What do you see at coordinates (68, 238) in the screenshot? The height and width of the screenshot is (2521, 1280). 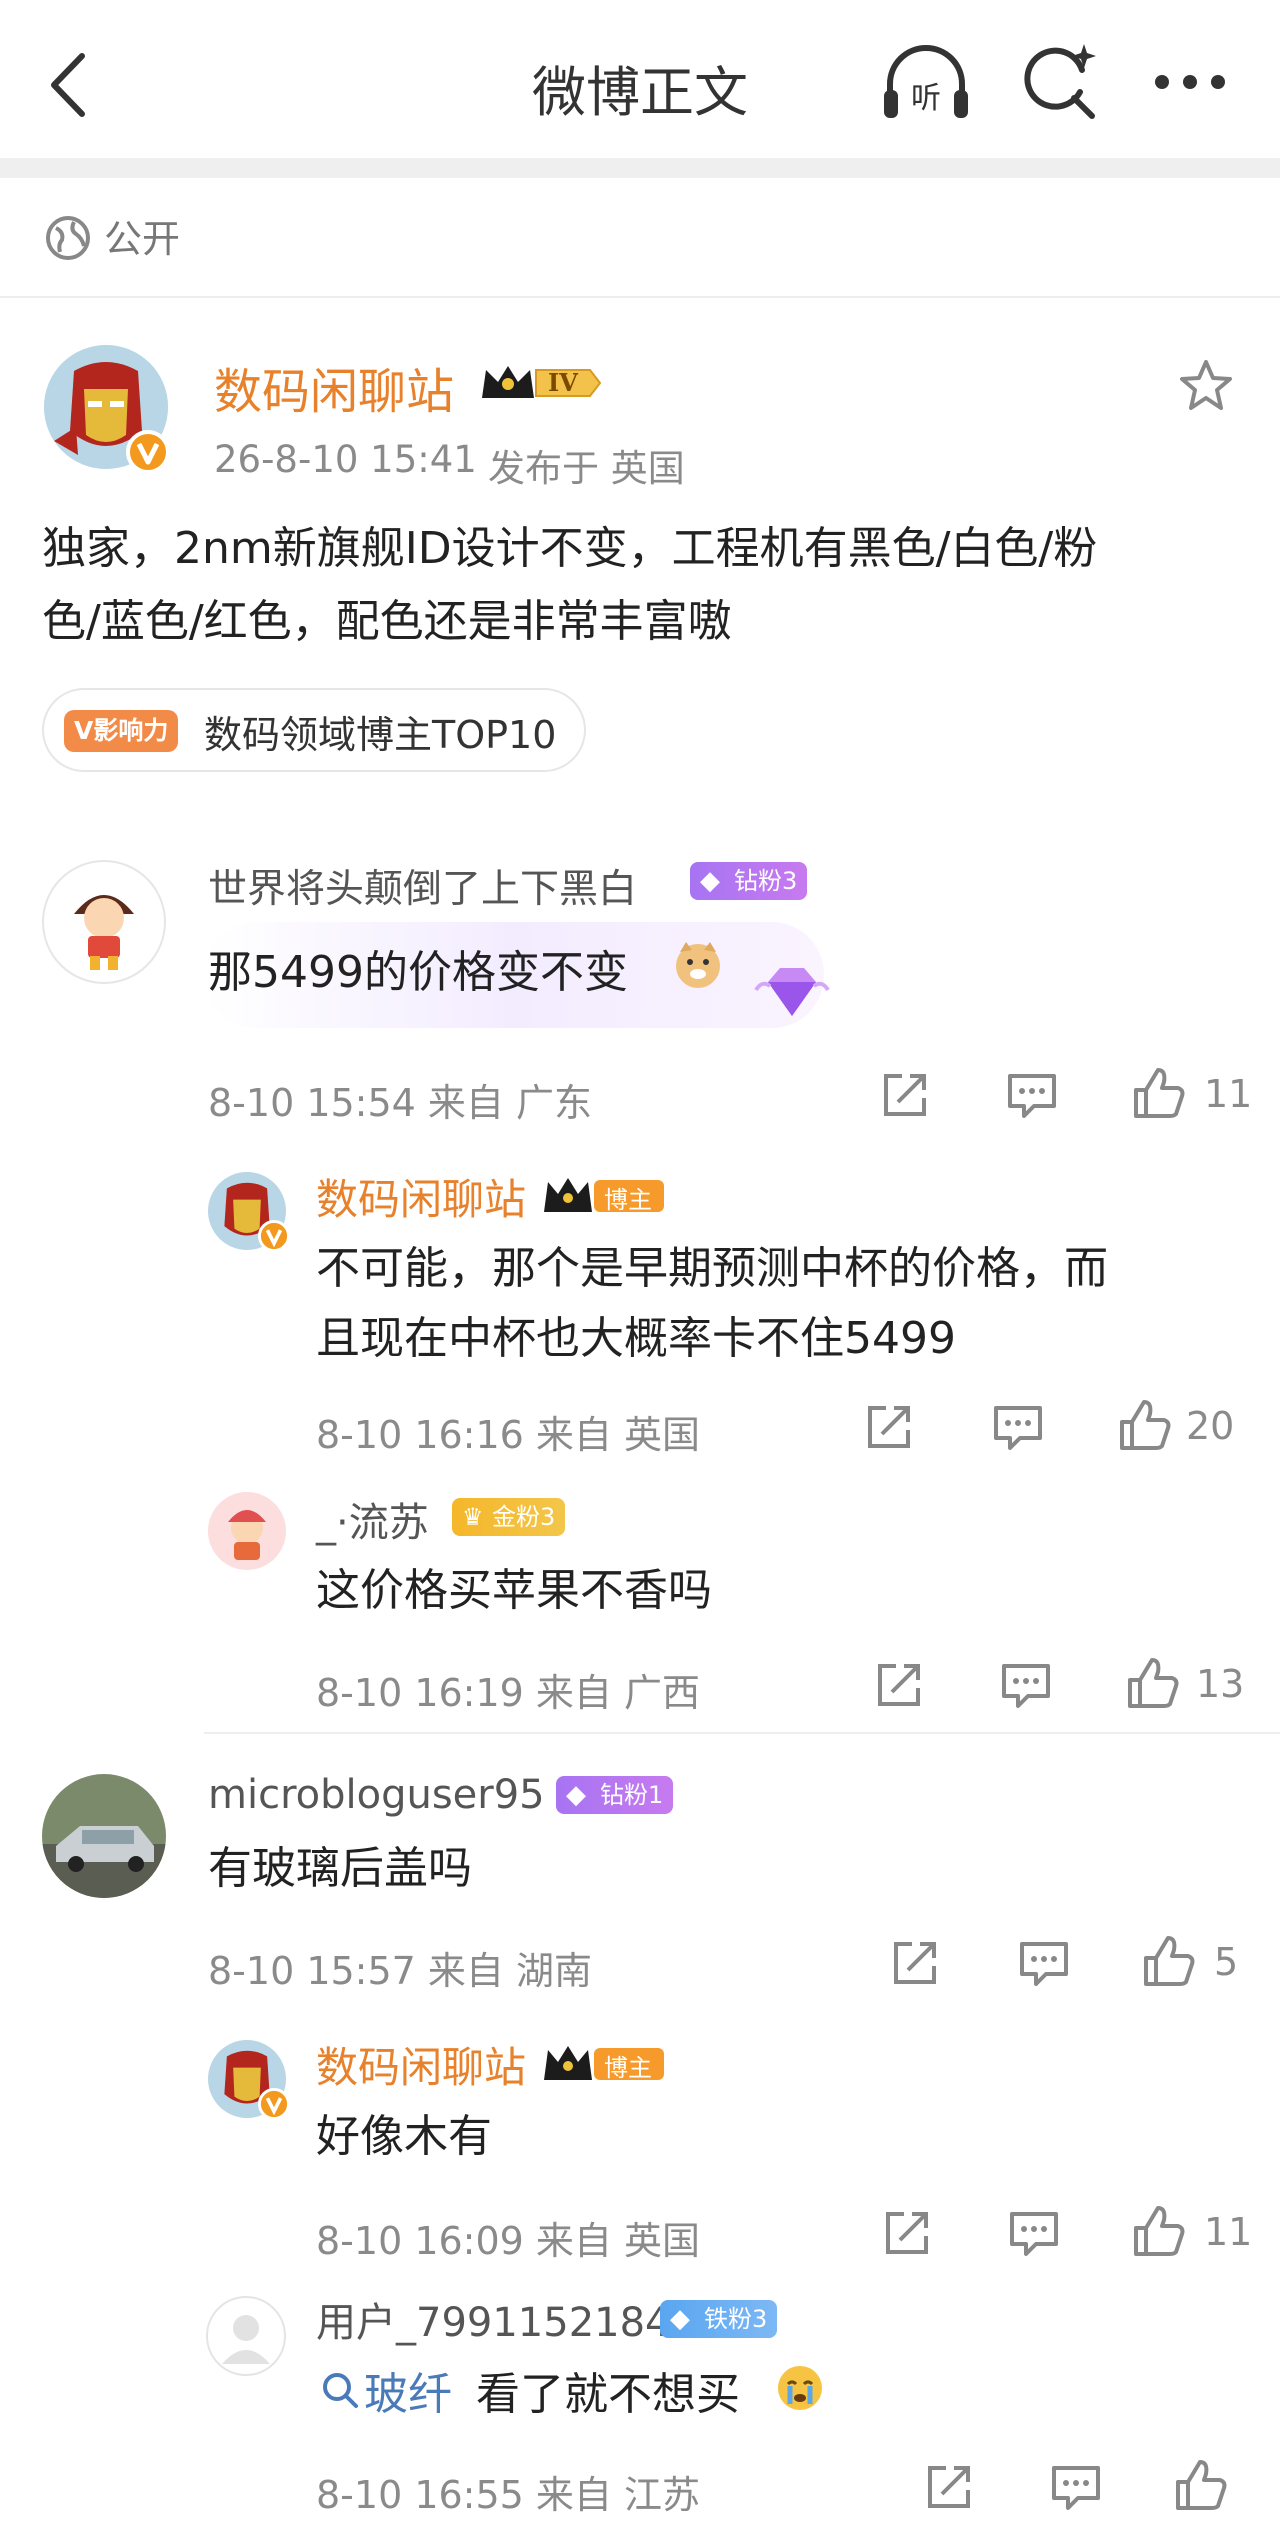 I see `globe-icon` at bounding box center [68, 238].